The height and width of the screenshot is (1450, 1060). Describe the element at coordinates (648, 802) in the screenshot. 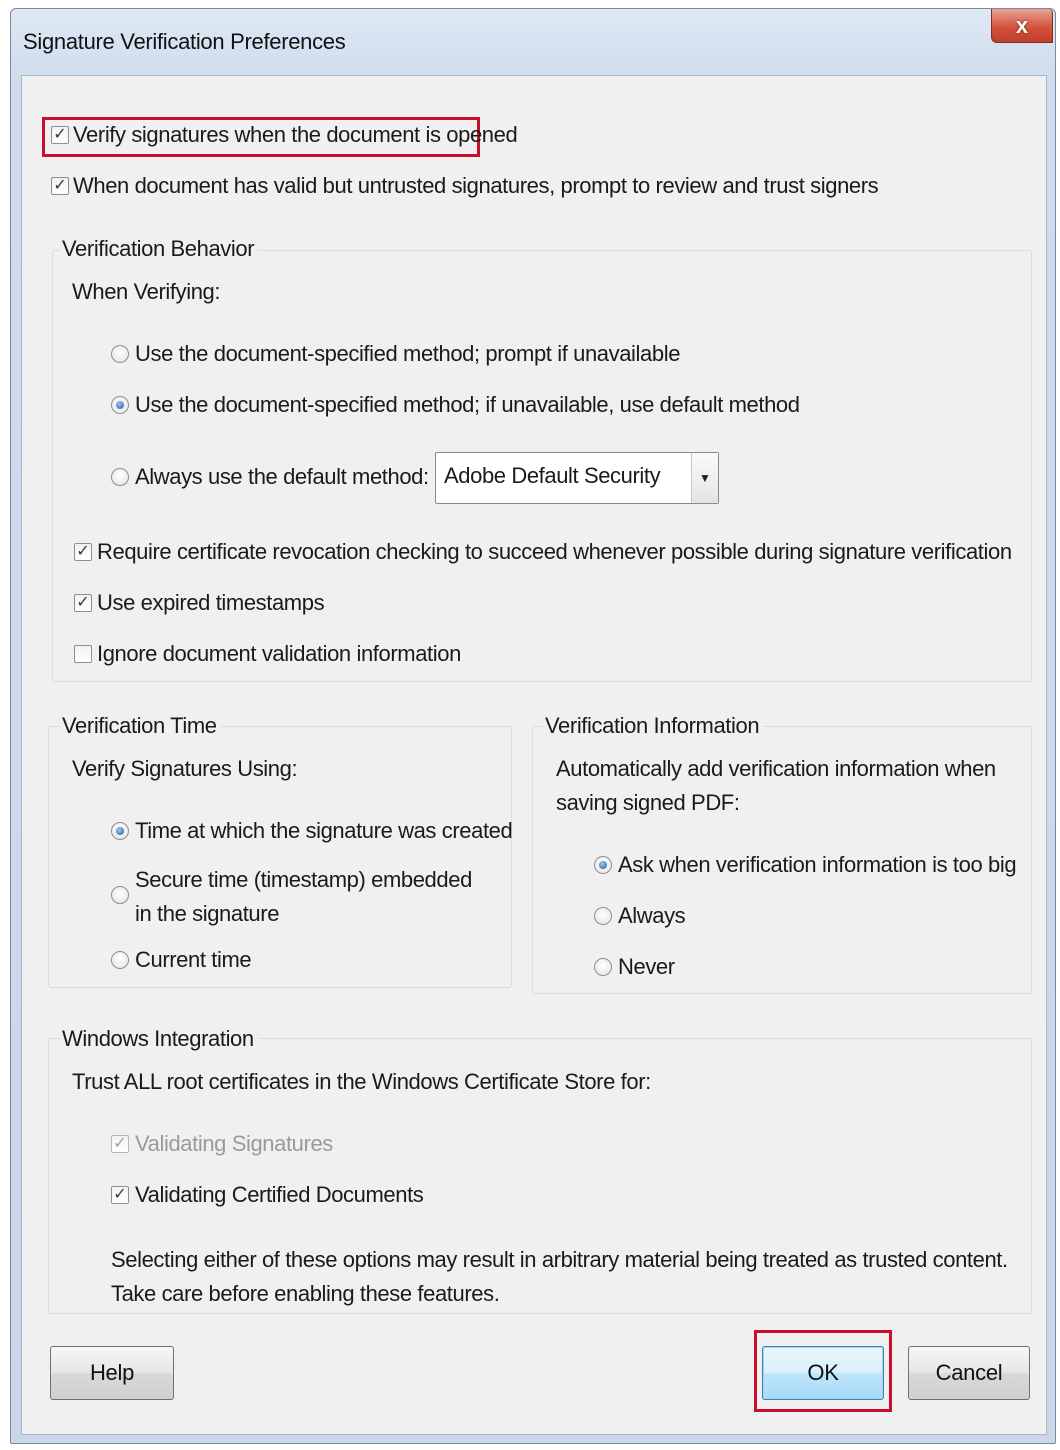

I see `auto-add-info-line2: saving signed PDF:` at that location.